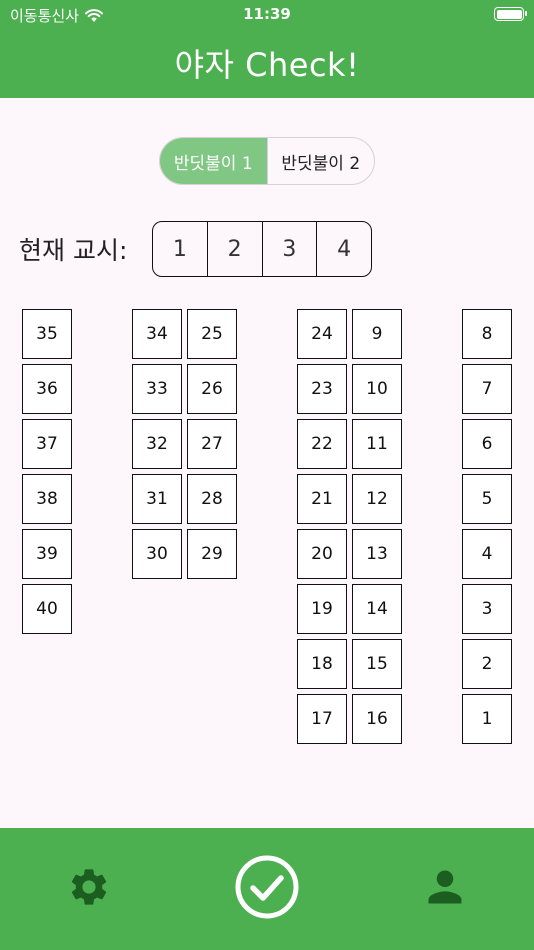 The height and width of the screenshot is (950, 534). What do you see at coordinates (212, 499) in the screenshot?
I see `seat-28: 28` at bounding box center [212, 499].